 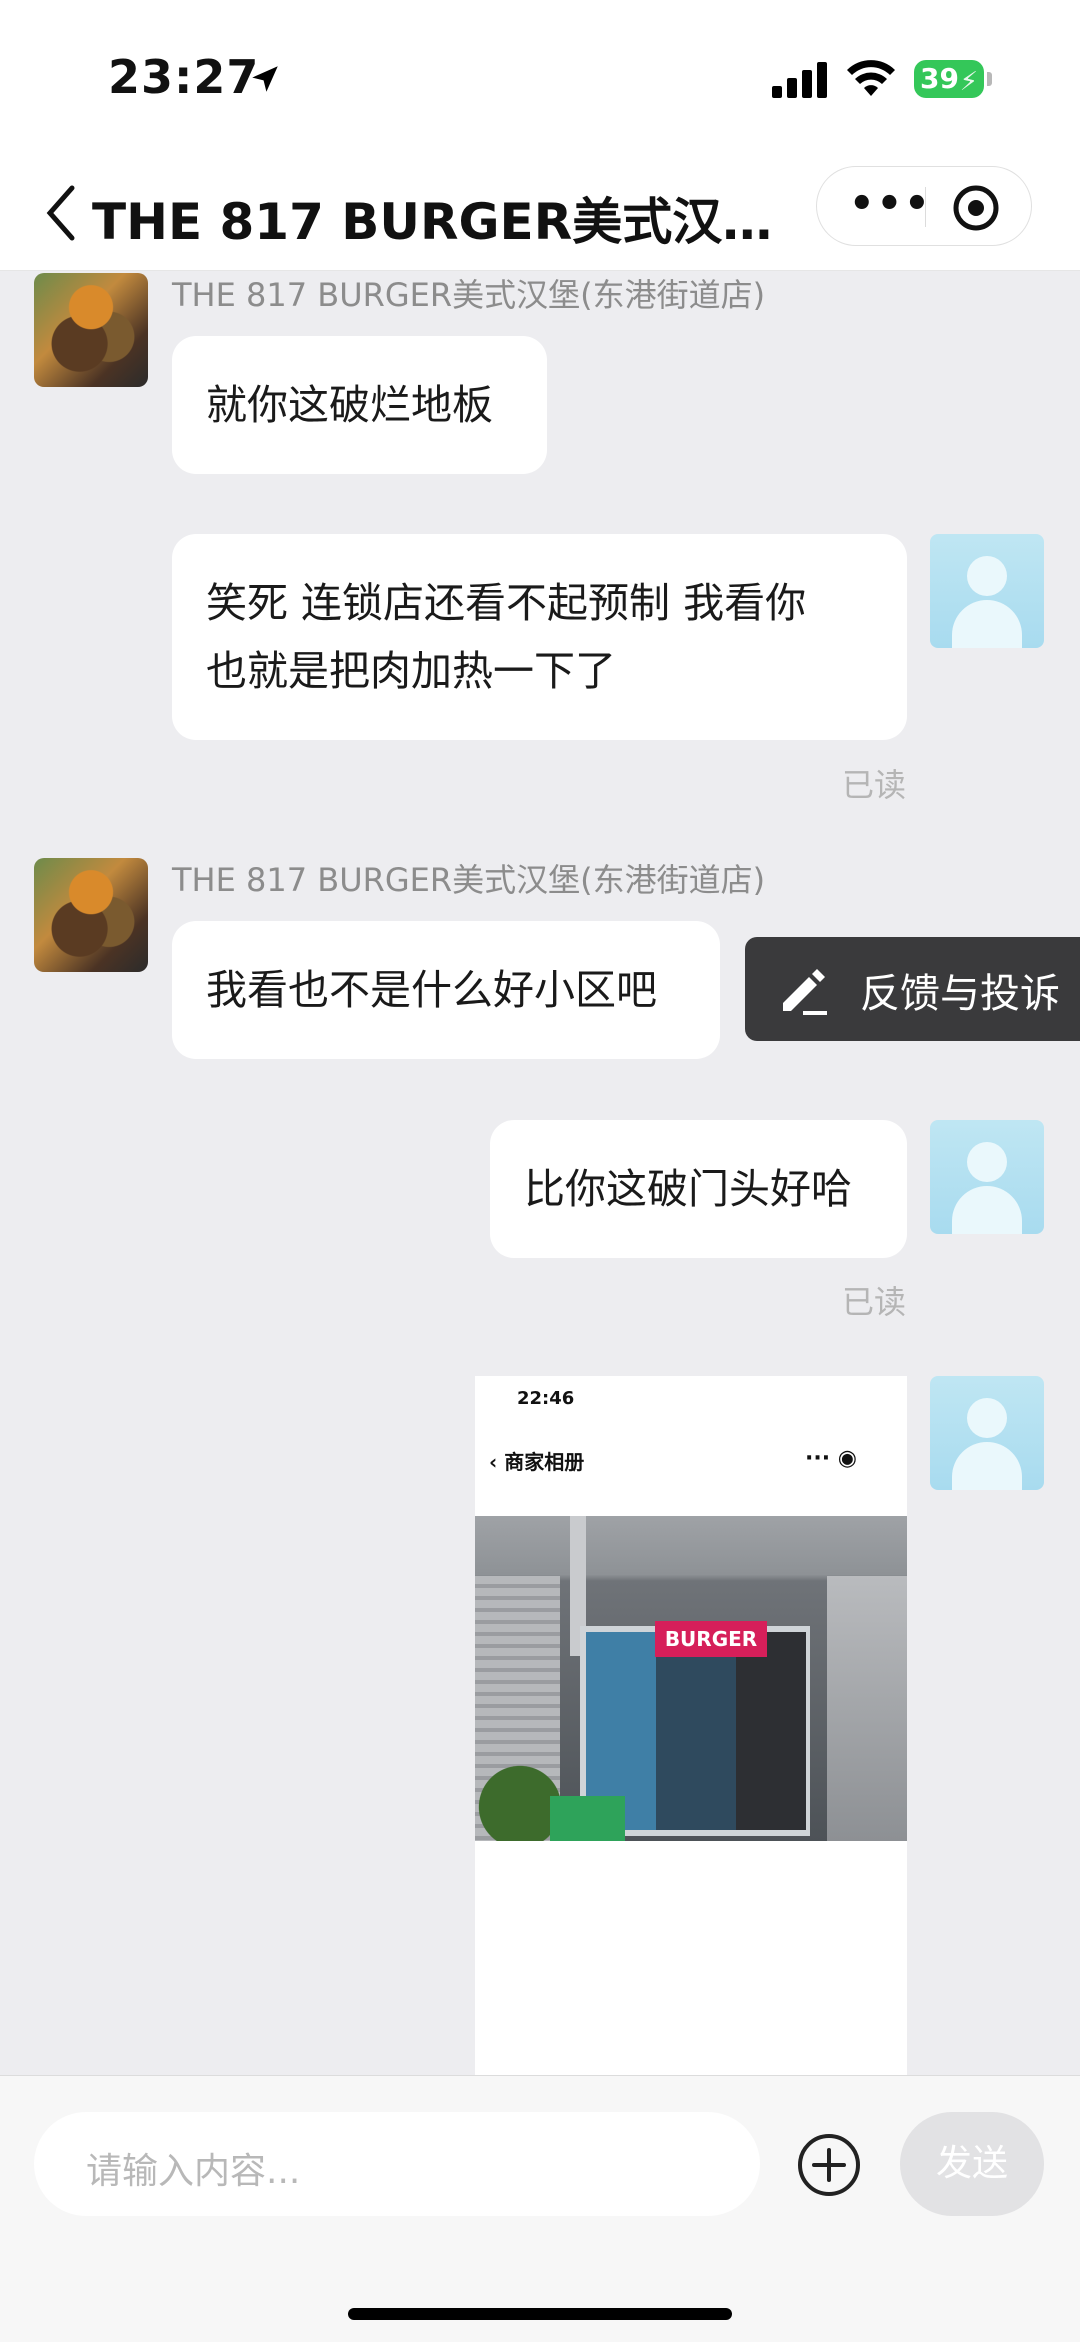 I want to click on add-plus-icon, so click(x=829, y=2165).